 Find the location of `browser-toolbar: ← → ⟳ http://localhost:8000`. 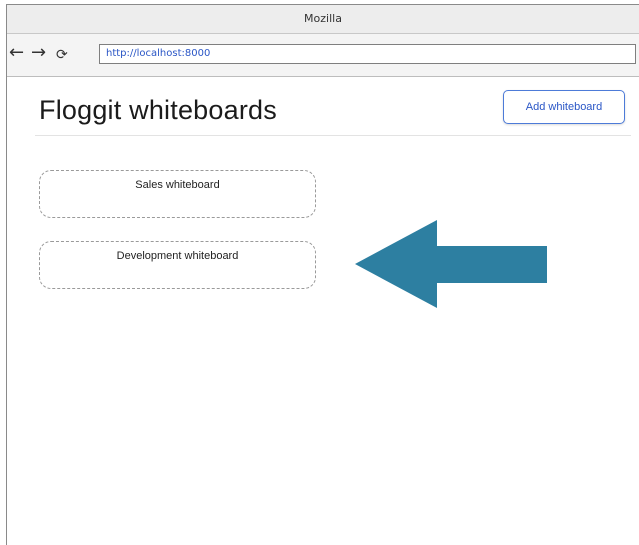

browser-toolbar: ← → ⟳ http://localhost:8000 is located at coordinates (323, 55).